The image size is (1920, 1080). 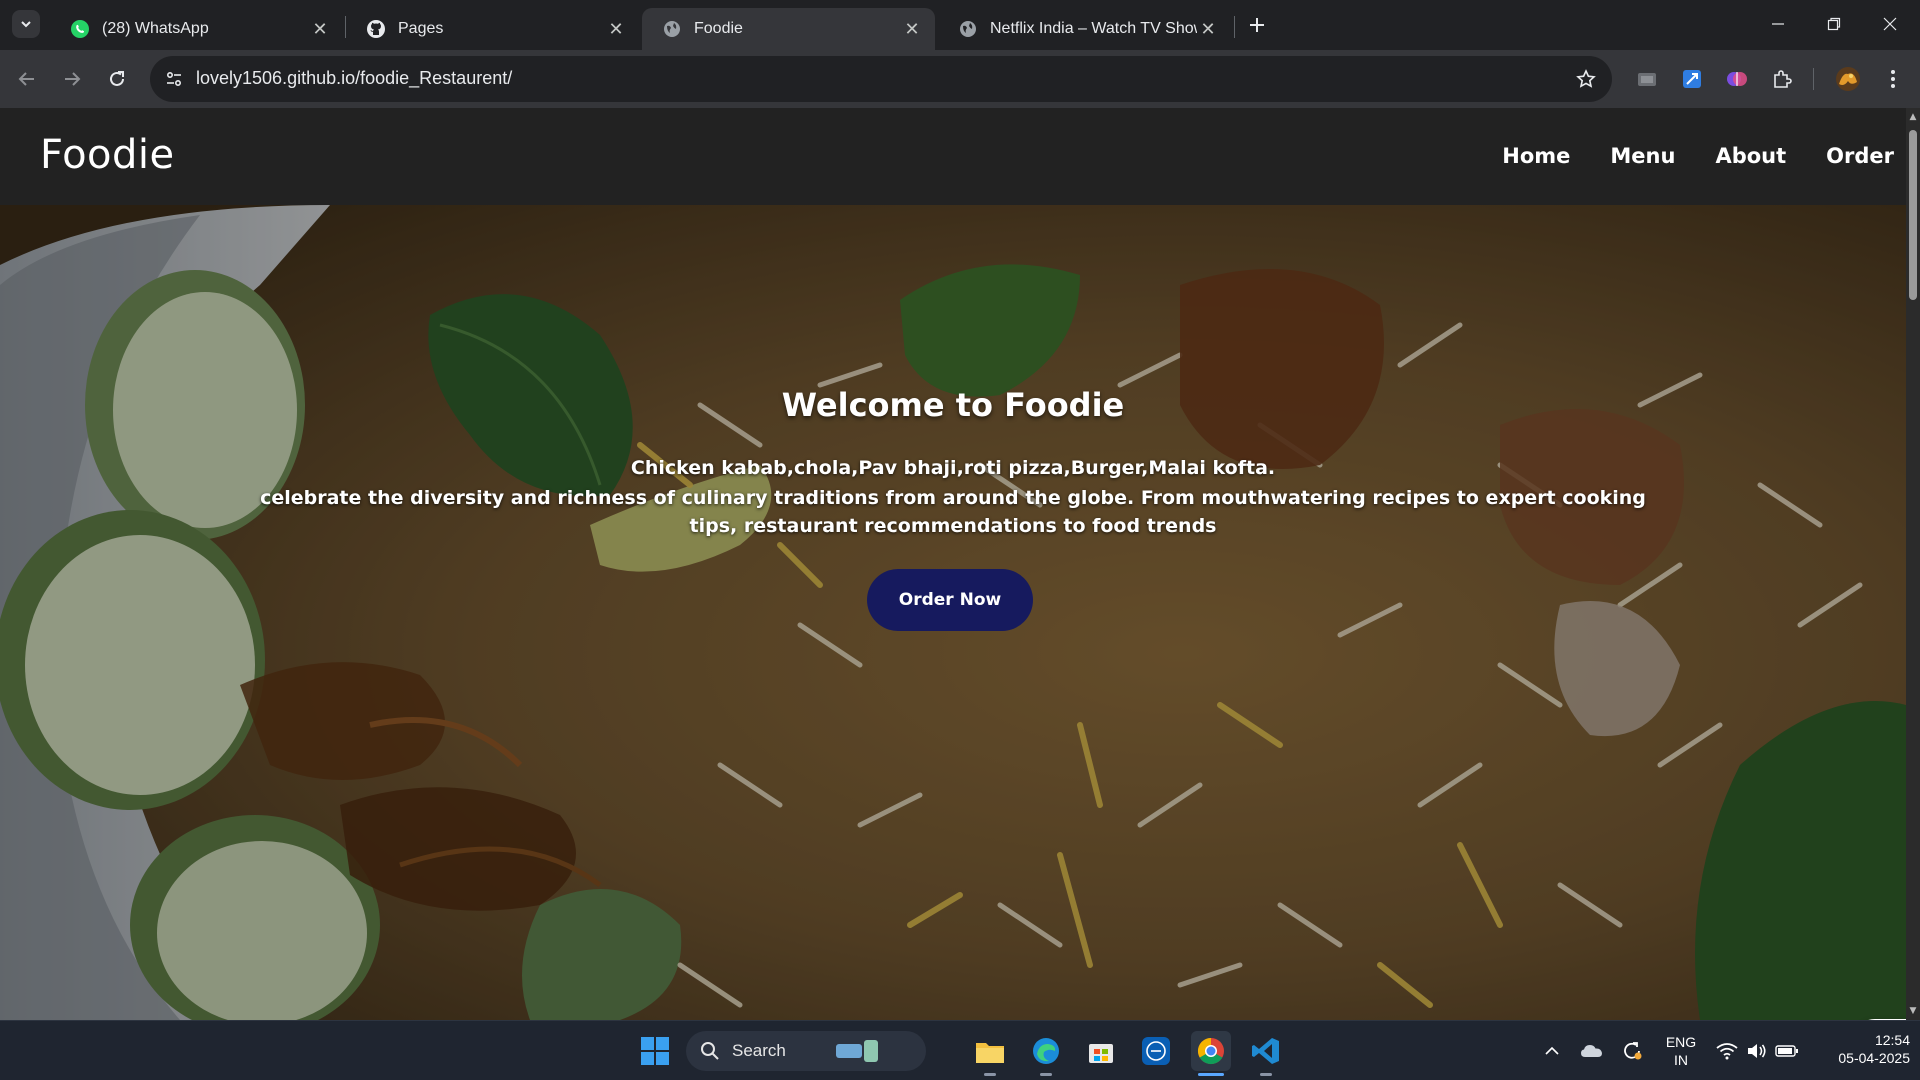 What do you see at coordinates (1642, 156) in the screenshot?
I see `nav-link-menu: Menu` at bounding box center [1642, 156].